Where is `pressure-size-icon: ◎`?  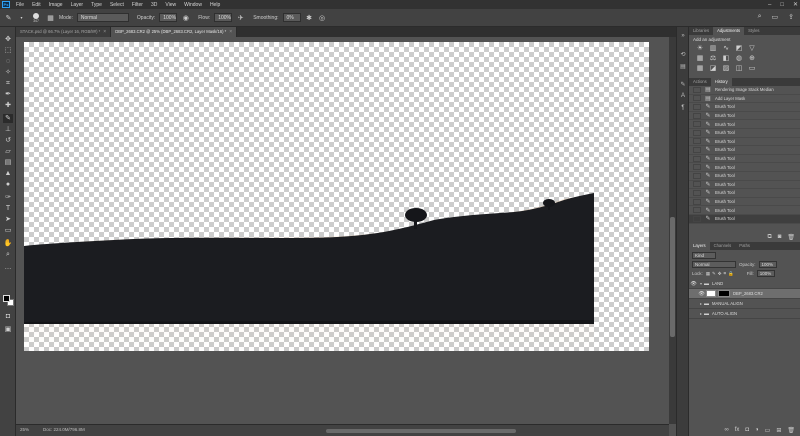 pressure-size-icon: ◎ is located at coordinates (322, 17).